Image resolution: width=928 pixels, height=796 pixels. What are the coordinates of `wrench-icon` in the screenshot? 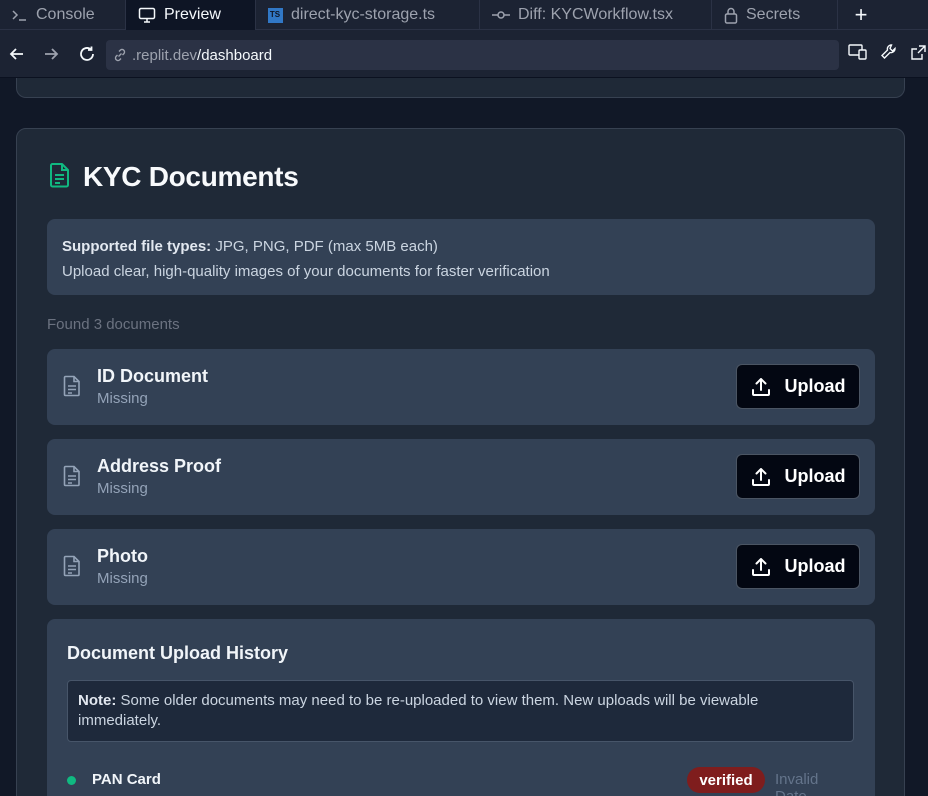 It's located at (889, 54).